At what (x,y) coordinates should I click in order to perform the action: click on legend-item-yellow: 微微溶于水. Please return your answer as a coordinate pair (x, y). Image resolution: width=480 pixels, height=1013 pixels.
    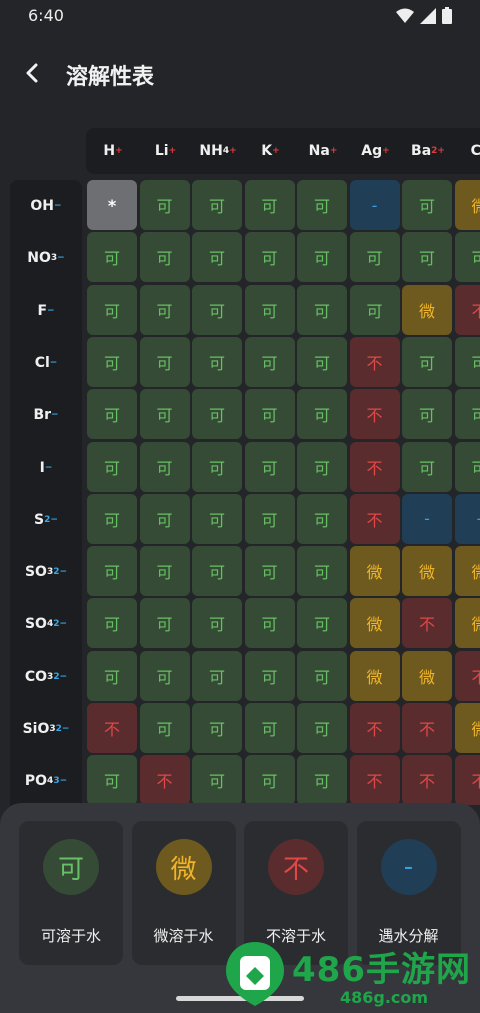
    Looking at the image, I should click on (183, 893).